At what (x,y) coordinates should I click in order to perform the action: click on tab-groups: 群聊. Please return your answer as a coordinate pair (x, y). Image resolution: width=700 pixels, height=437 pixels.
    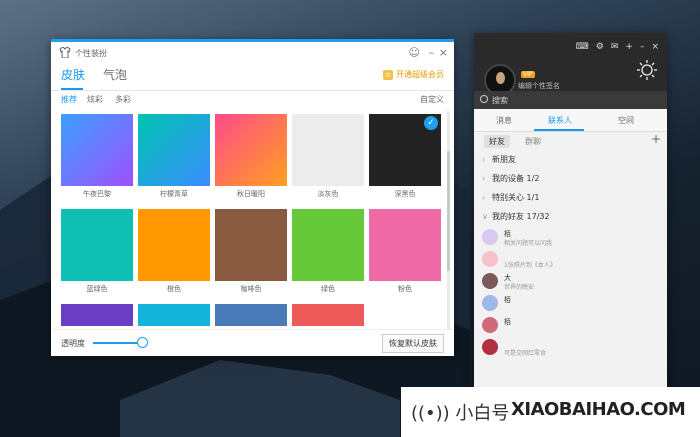
    Looking at the image, I should click on (533, 141).